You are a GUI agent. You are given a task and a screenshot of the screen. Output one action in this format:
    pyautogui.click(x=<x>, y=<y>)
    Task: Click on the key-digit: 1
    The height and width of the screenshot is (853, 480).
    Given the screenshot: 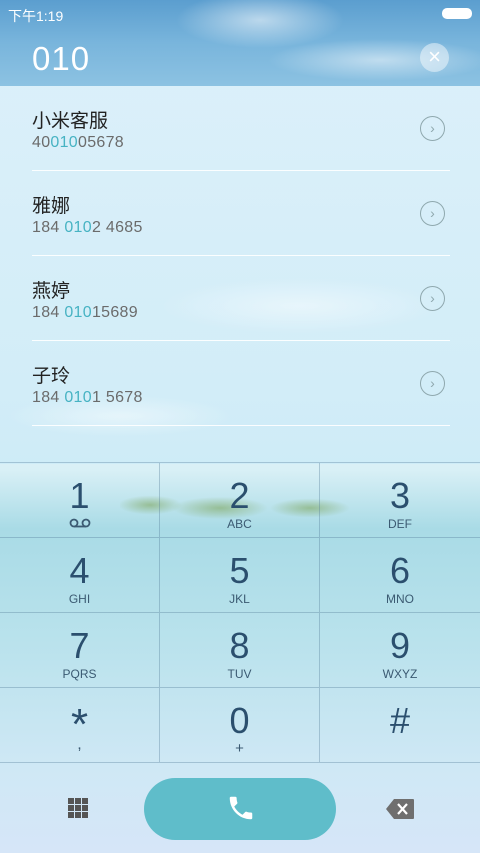 What is the action you would take?
    pyautogui.click(x=79, y=495)
    